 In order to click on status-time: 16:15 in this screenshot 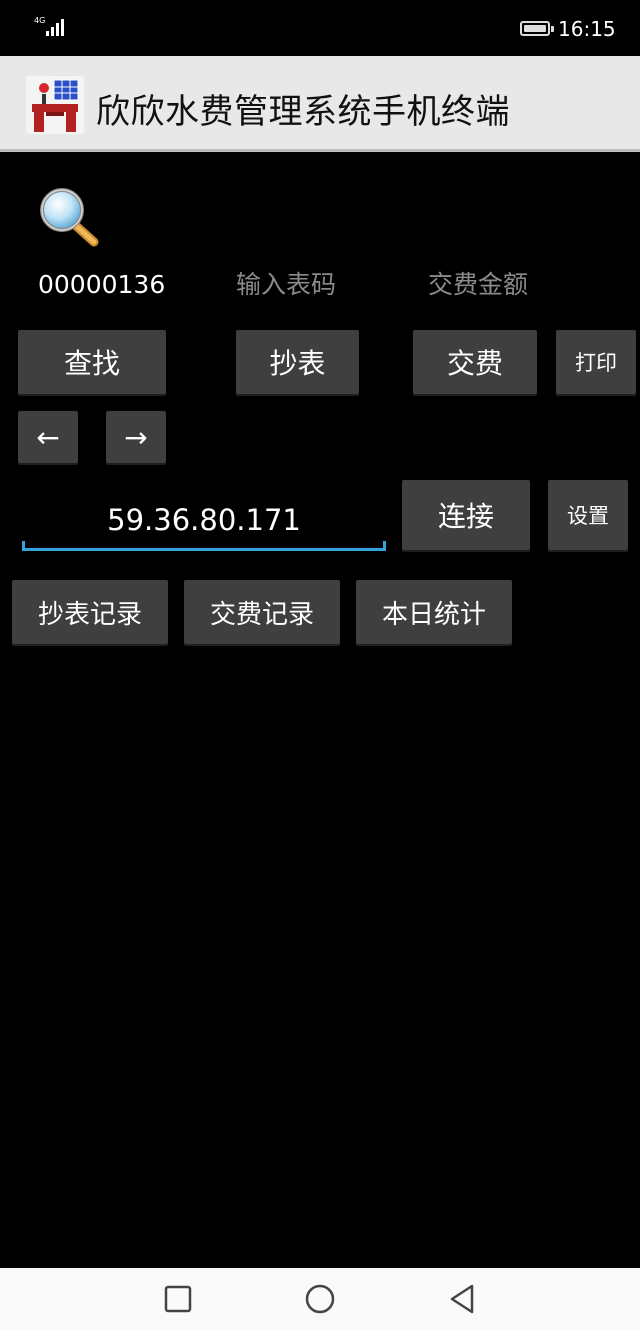, I will do `click(587, 29)`.